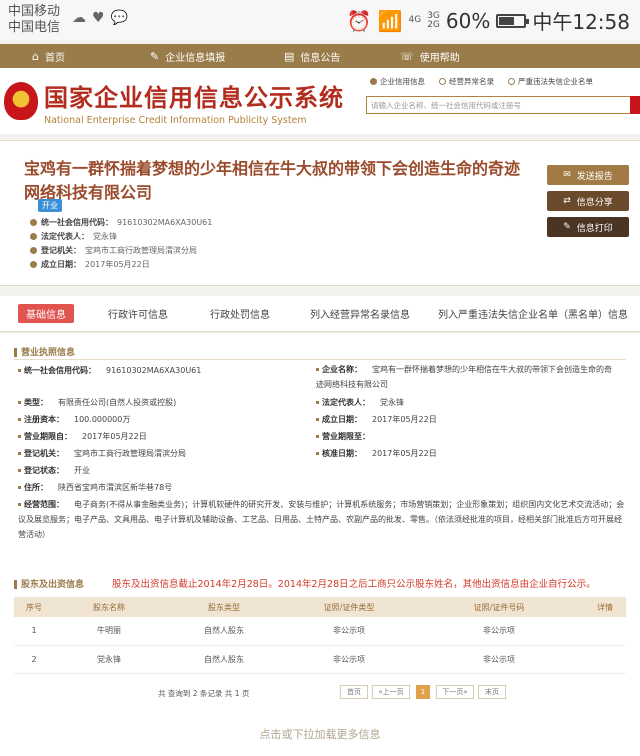 The width and height of the screenshot is (640, 756). I want to click on search-button, so click(635, 105).